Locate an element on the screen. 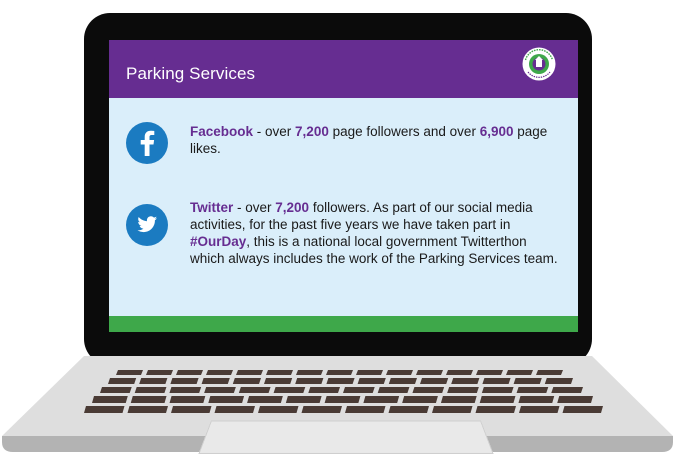  item-name: Twitter is located at coordinates (212, 207).